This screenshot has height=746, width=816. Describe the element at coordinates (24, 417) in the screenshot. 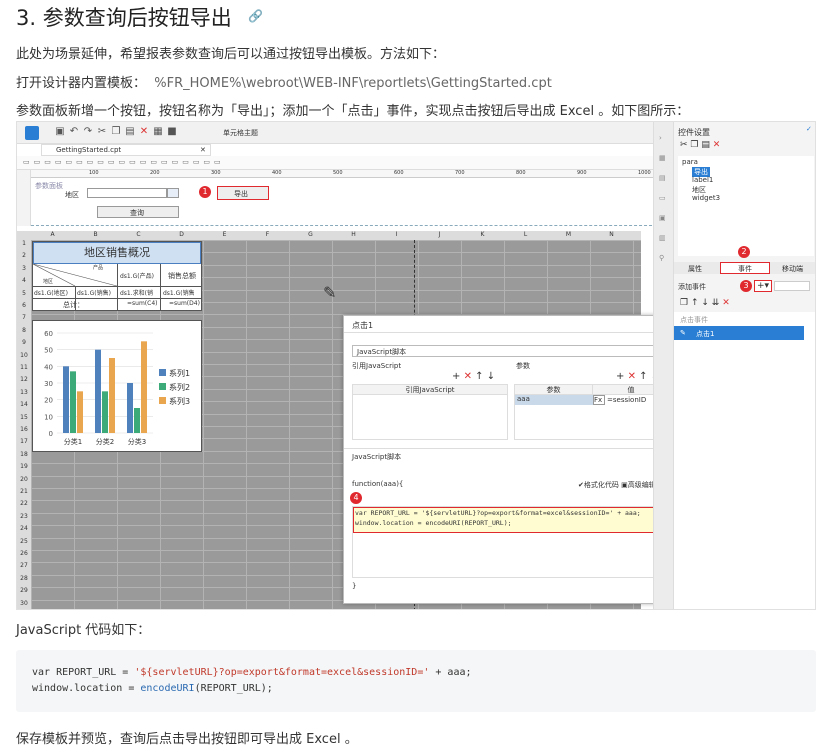

I see `row-header-cell: 15` at that location.